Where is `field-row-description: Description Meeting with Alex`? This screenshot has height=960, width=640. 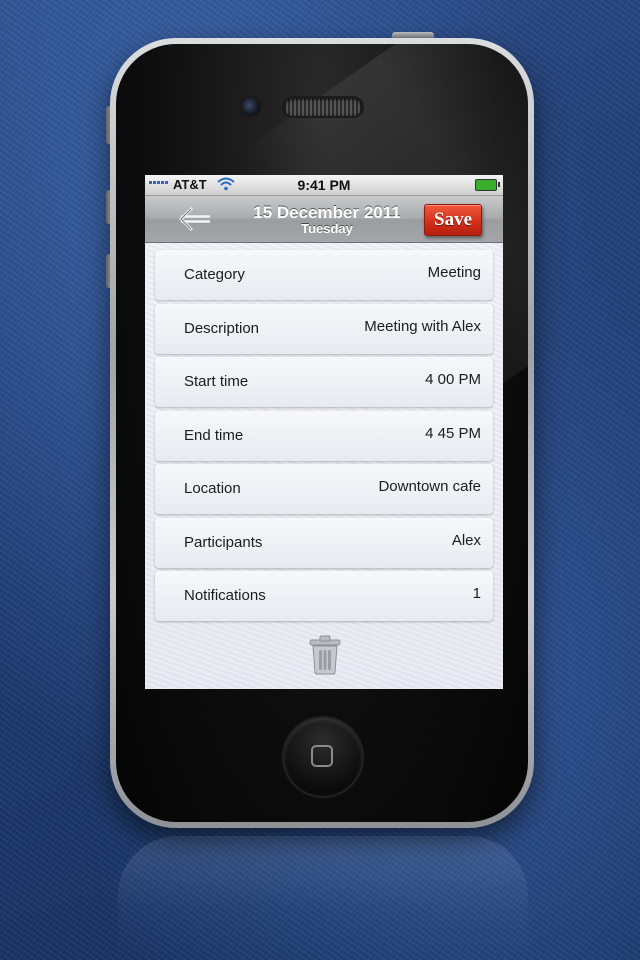
field-row-description: Description Meeting with Alex is located at coordinates (324, 329).